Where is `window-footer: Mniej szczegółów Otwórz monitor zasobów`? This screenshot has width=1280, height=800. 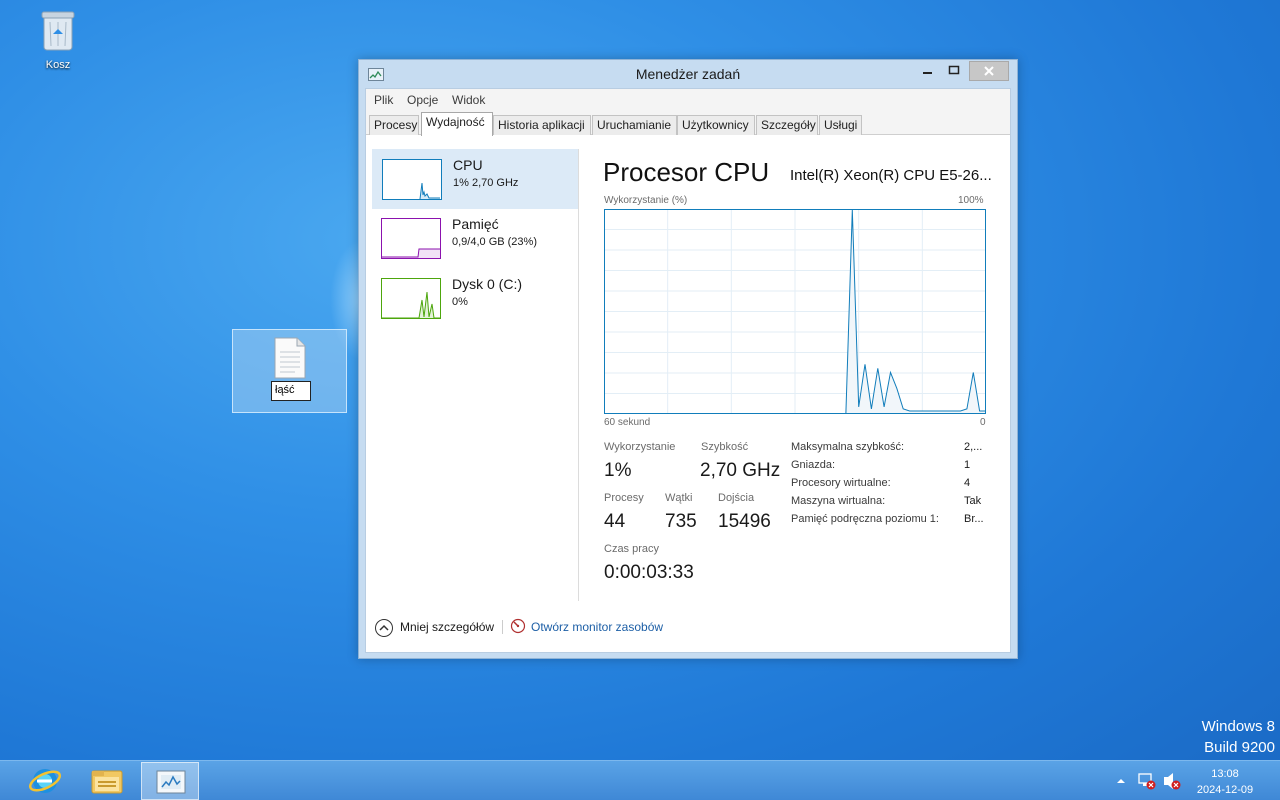 window-footer: Mniej szczegółów Otwórz monitor zasobów is located at coordinates (688, 629).